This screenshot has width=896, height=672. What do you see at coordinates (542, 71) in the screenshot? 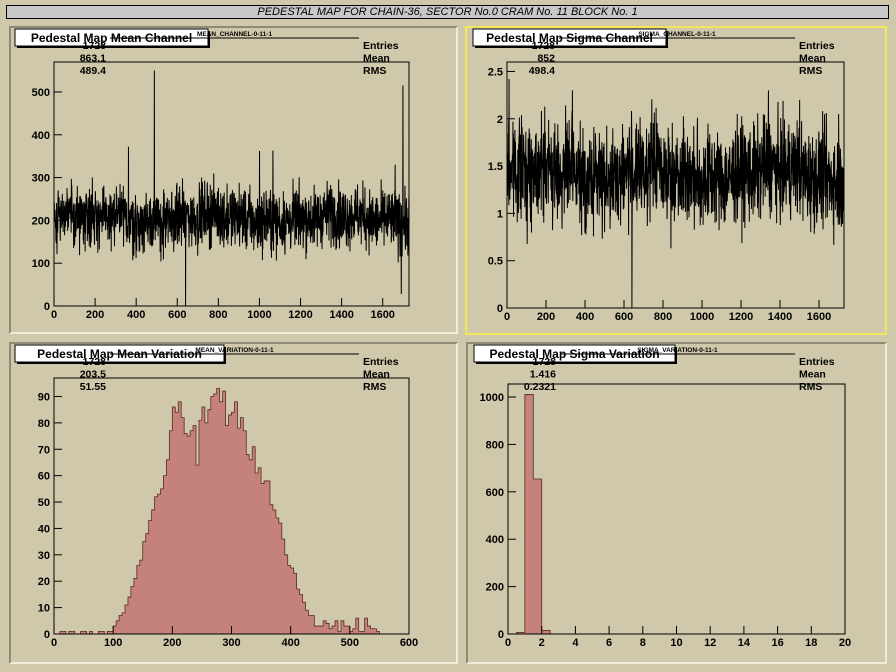
I see `stats-value: 498.4` at bounding box center [542, 71].